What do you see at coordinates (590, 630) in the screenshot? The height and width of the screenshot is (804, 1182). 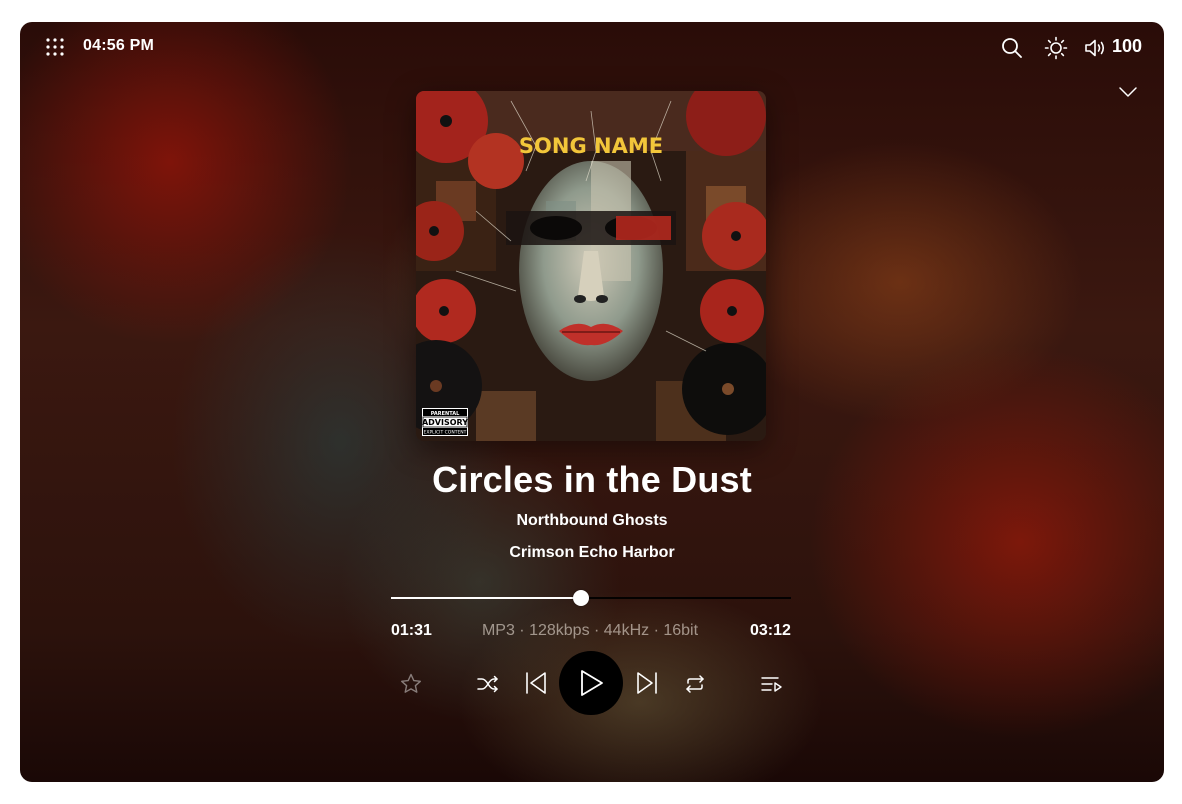 I see `audio-format: MP3 · 128kbps · 44kHz · 16bit` at bounding box center [590, 630].